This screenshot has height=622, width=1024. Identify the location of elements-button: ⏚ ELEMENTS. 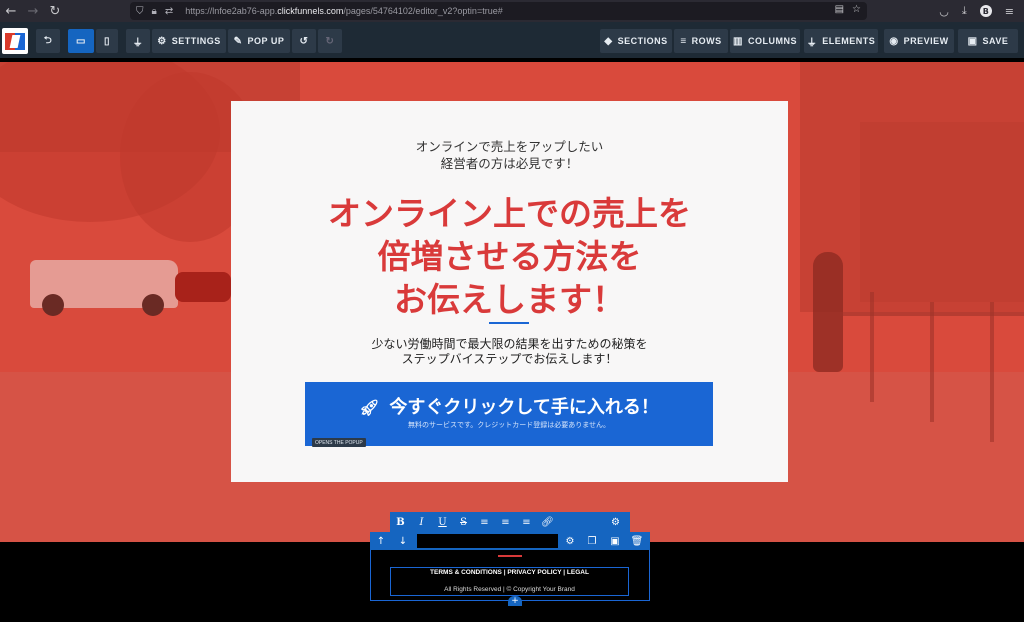
(841, 41).